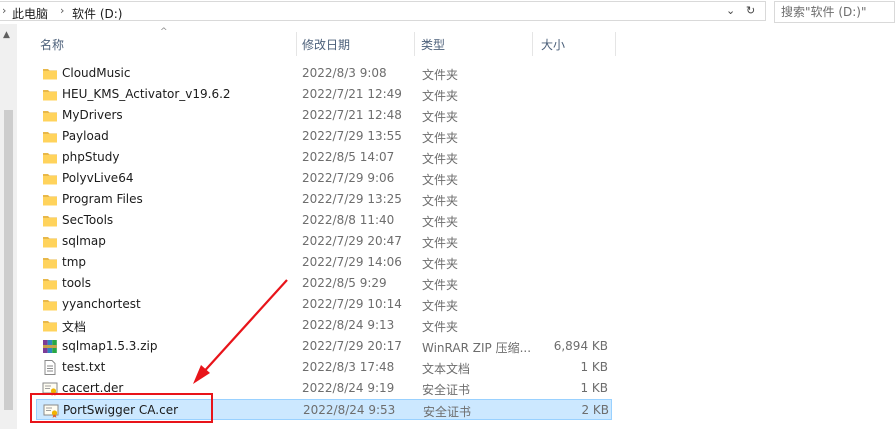 The image size is (895, 429). I want to click on file-date: 2022/8/5 9:29, so click(344, 283).